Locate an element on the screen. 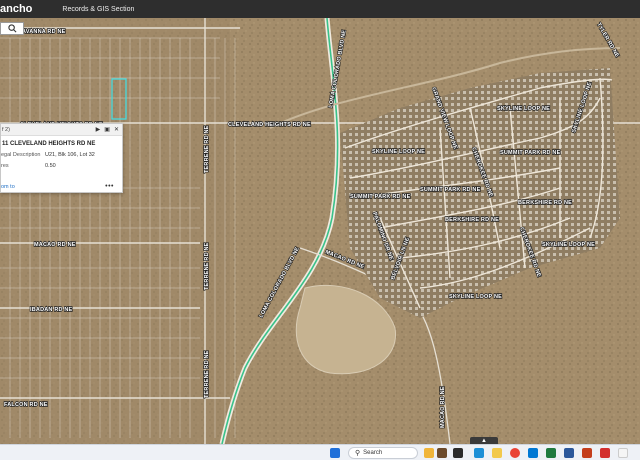  popup-row-legal: egal Description U21, Blk 106, Lot 32 is located at coordinates (61, 155).